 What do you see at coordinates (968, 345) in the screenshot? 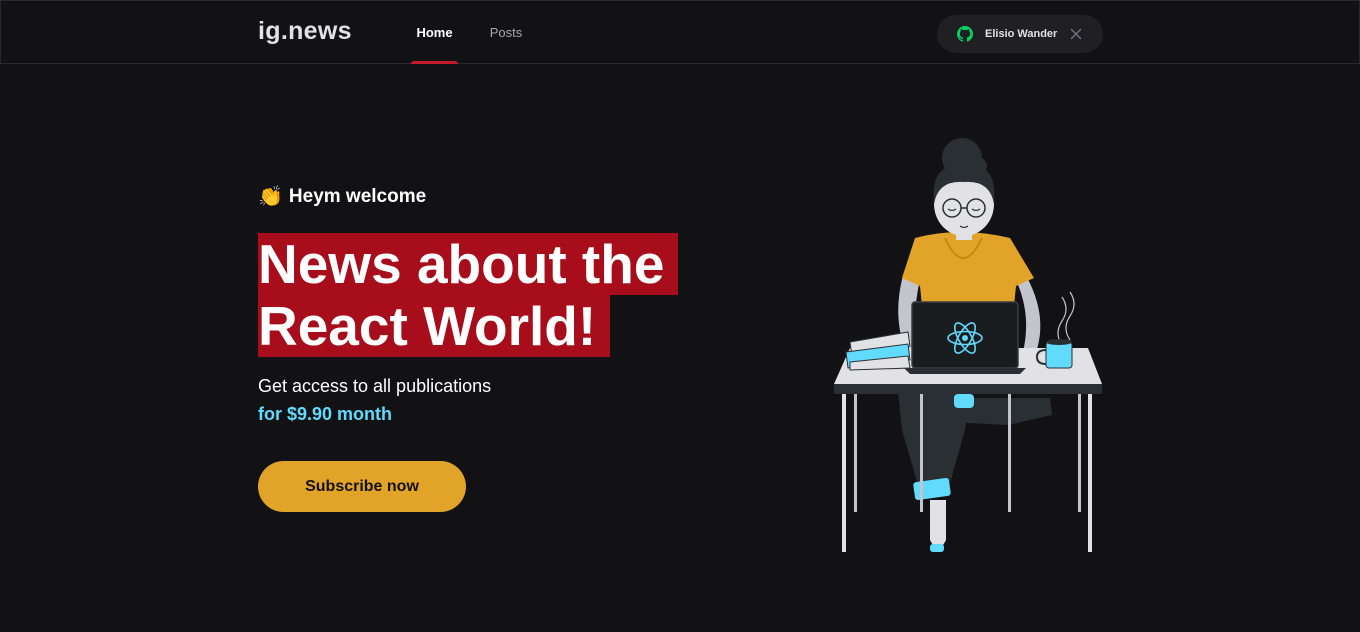
I see `woman-at-laptop-illustration` at bounding box center [968, 345].